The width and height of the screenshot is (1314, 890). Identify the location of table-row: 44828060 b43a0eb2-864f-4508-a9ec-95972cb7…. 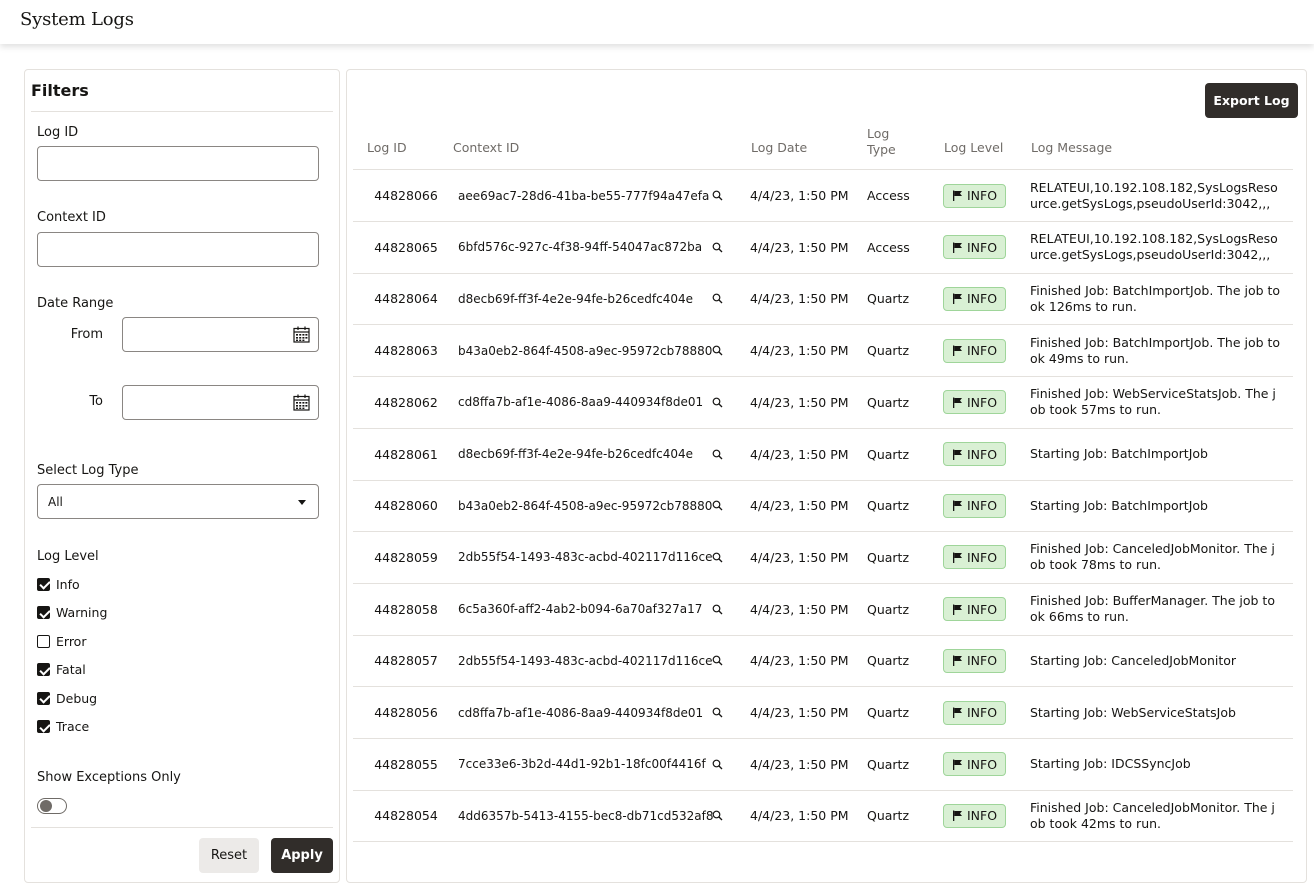
(823, 506).